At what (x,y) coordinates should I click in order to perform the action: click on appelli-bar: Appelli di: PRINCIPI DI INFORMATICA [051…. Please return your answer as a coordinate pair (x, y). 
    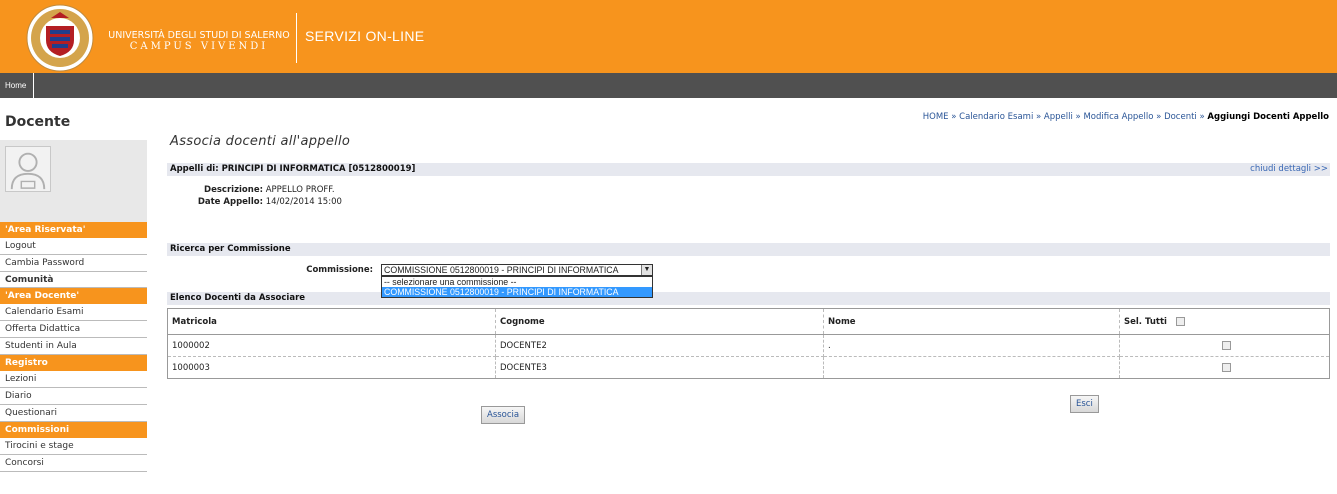
    Looking at the image, I should click on (748, 169).